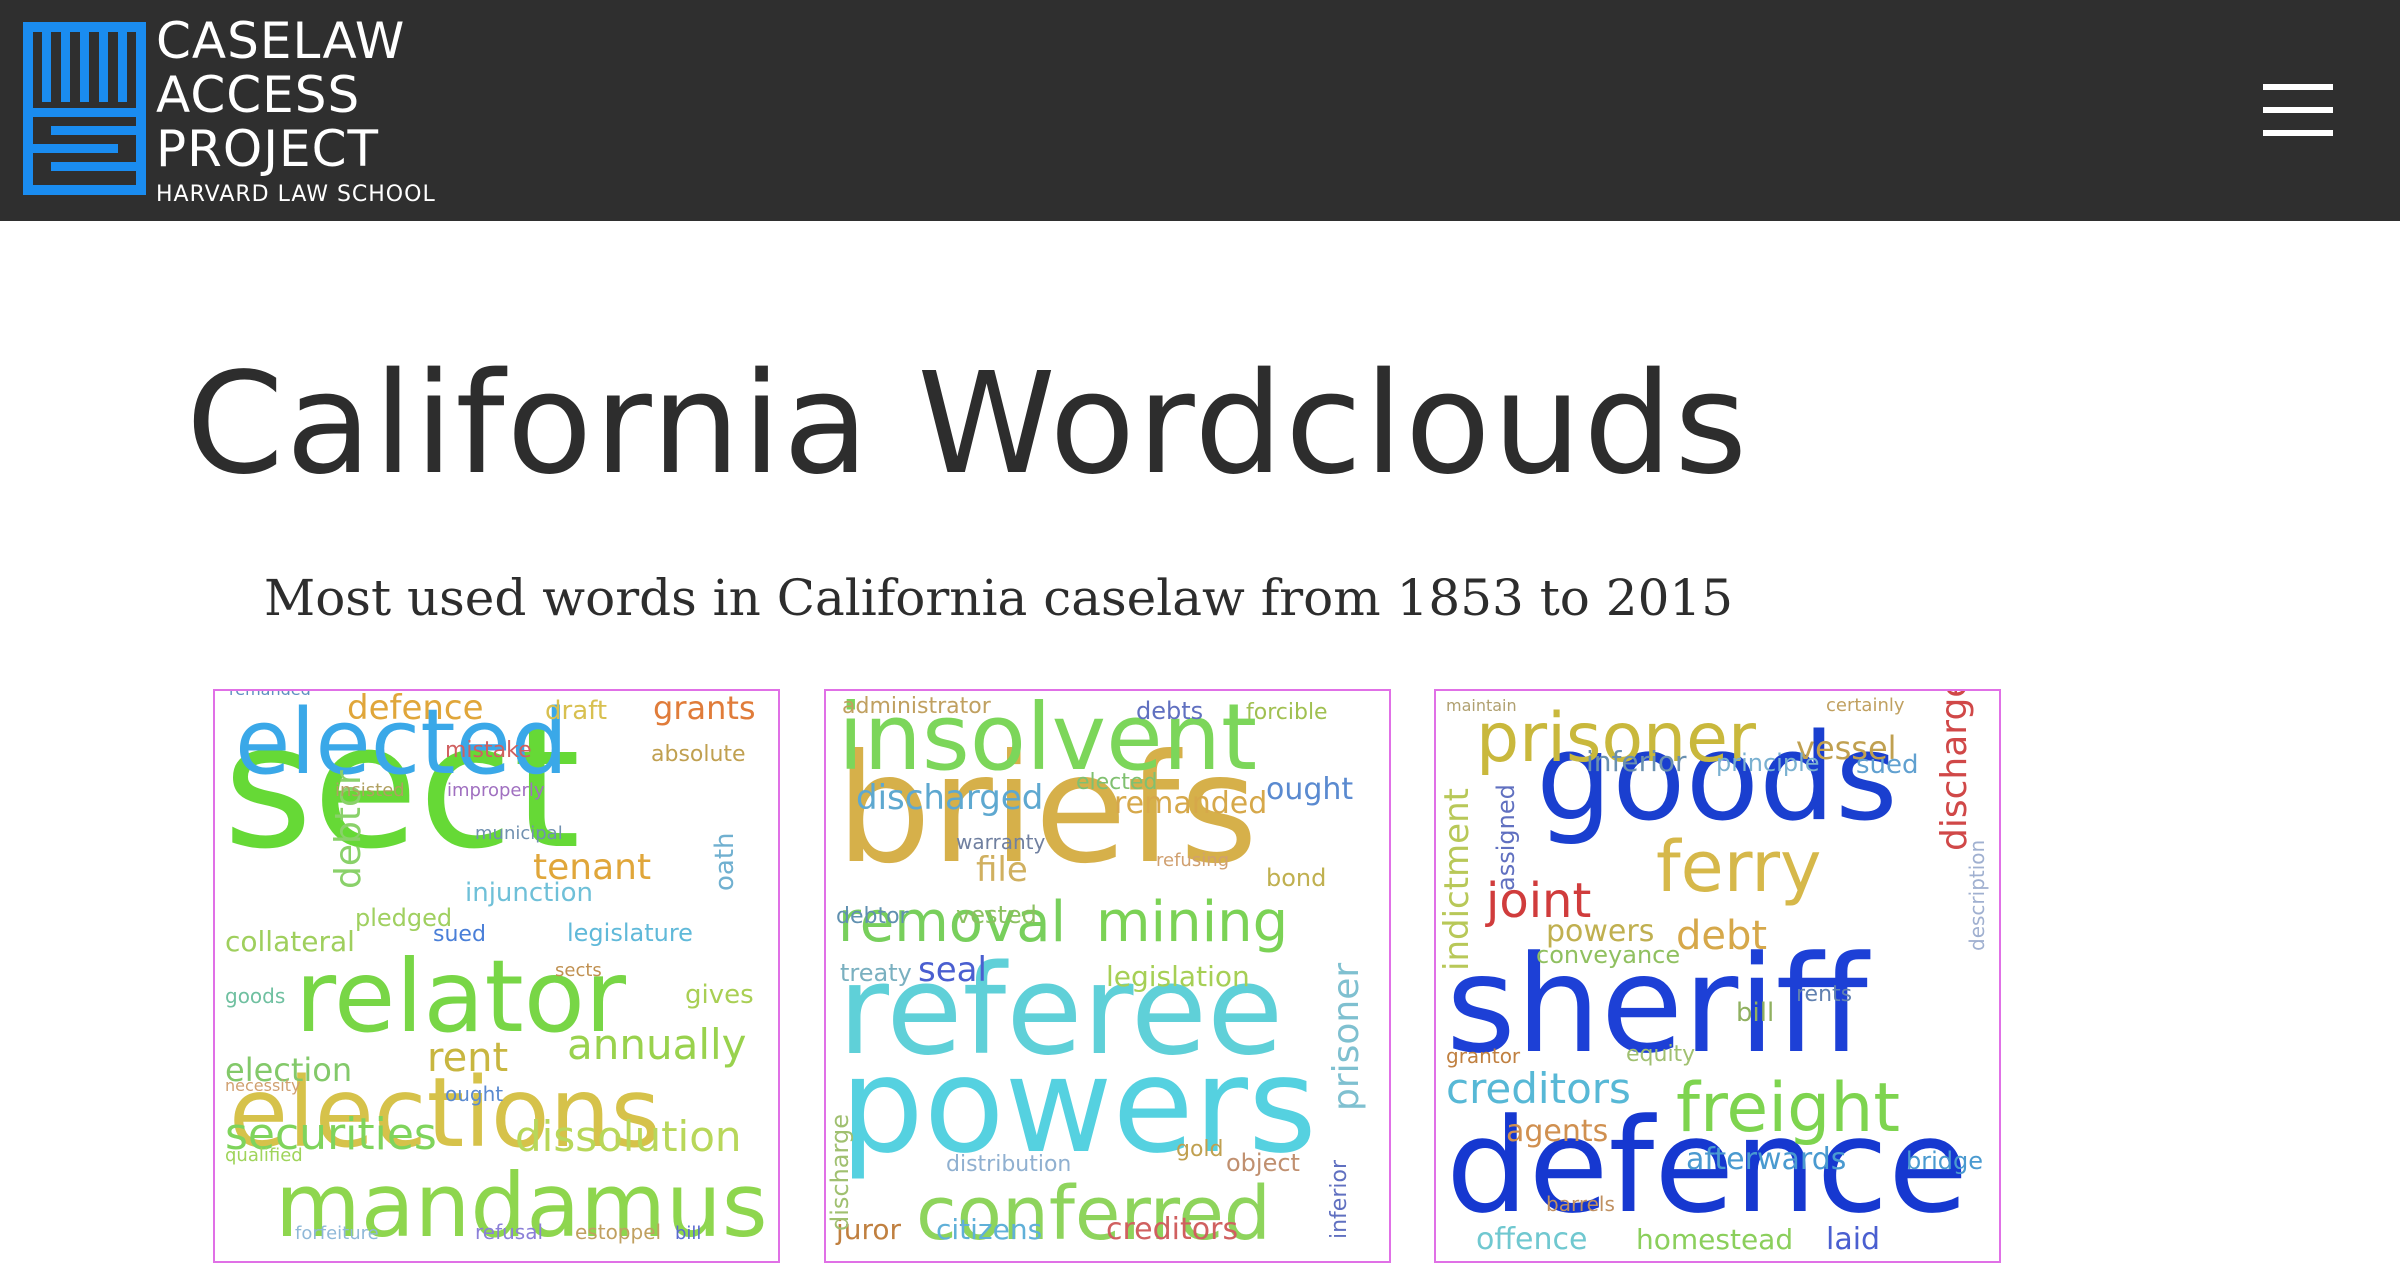 This screenshot has height=1263, width=2400. What do you see at coordinates (873, 916) in the screenshot?
I see `wordcloud-2-word: debtor` at bounding box center [873, 916].